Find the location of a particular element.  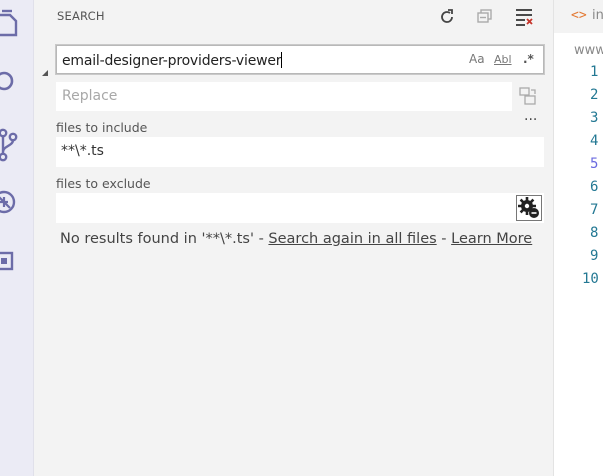

clear-results-button is located at coordinates (524, 17).